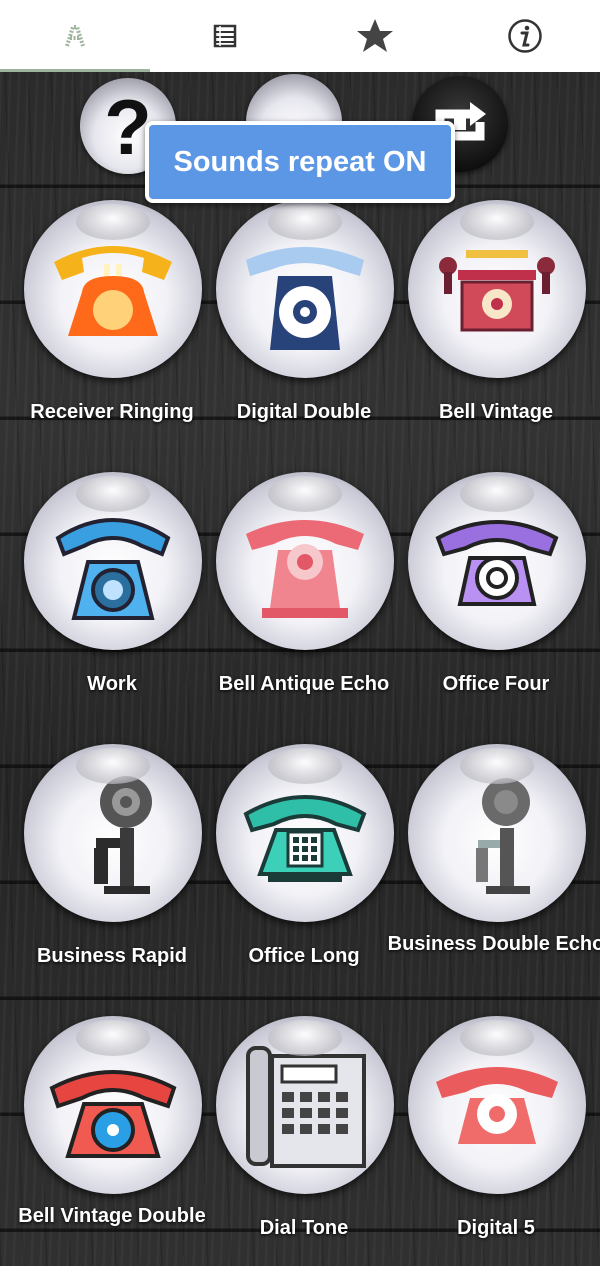  I want to click on top-tab-bar, so click(300, 36).